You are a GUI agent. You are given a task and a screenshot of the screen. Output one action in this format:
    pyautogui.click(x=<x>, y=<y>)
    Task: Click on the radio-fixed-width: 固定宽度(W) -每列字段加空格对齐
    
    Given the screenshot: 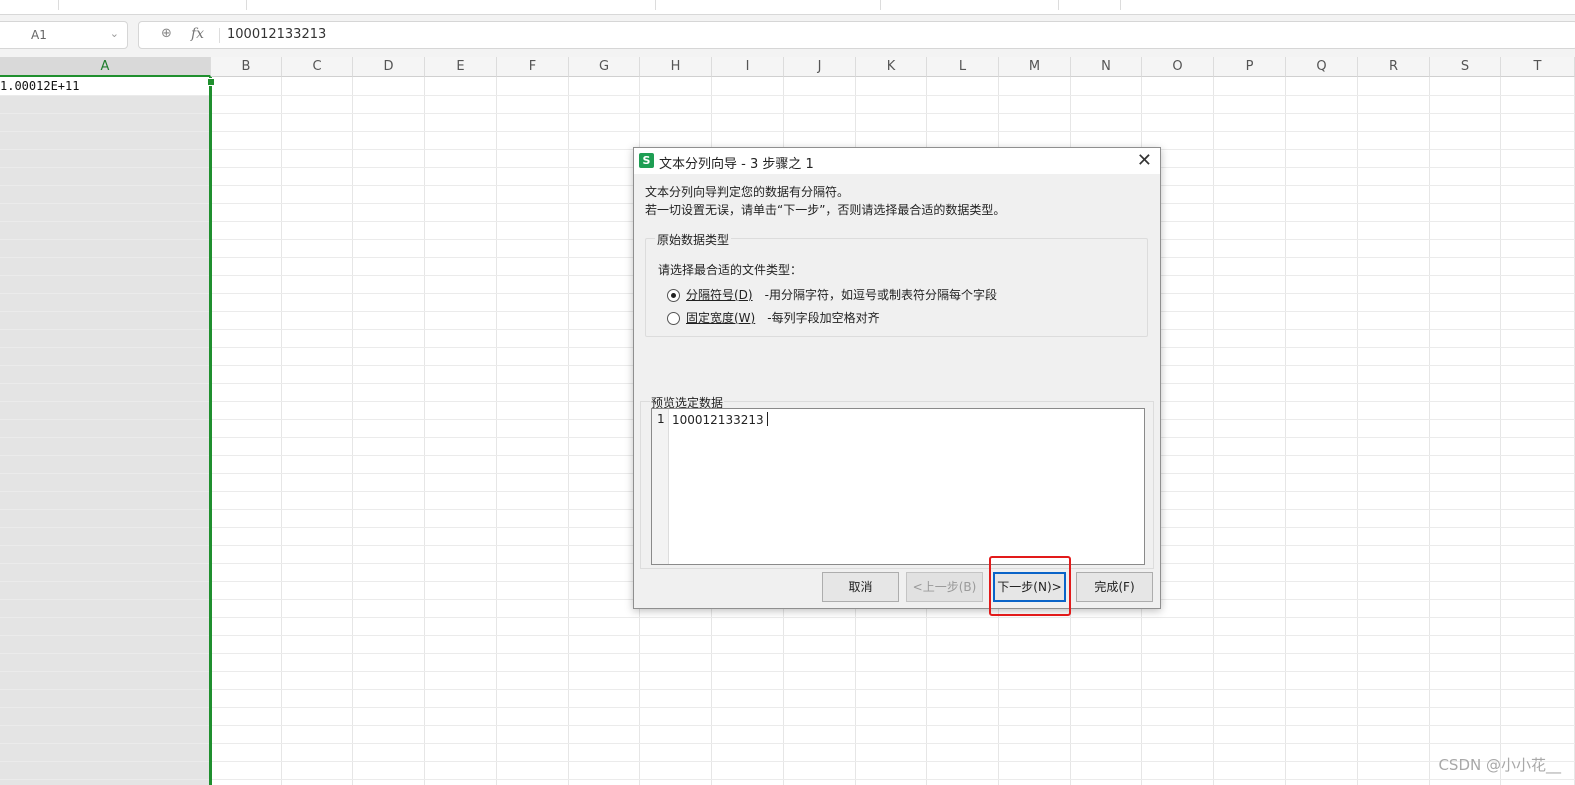 What is the action you would take?
    pyautogui.click(x=773, y=317)
    